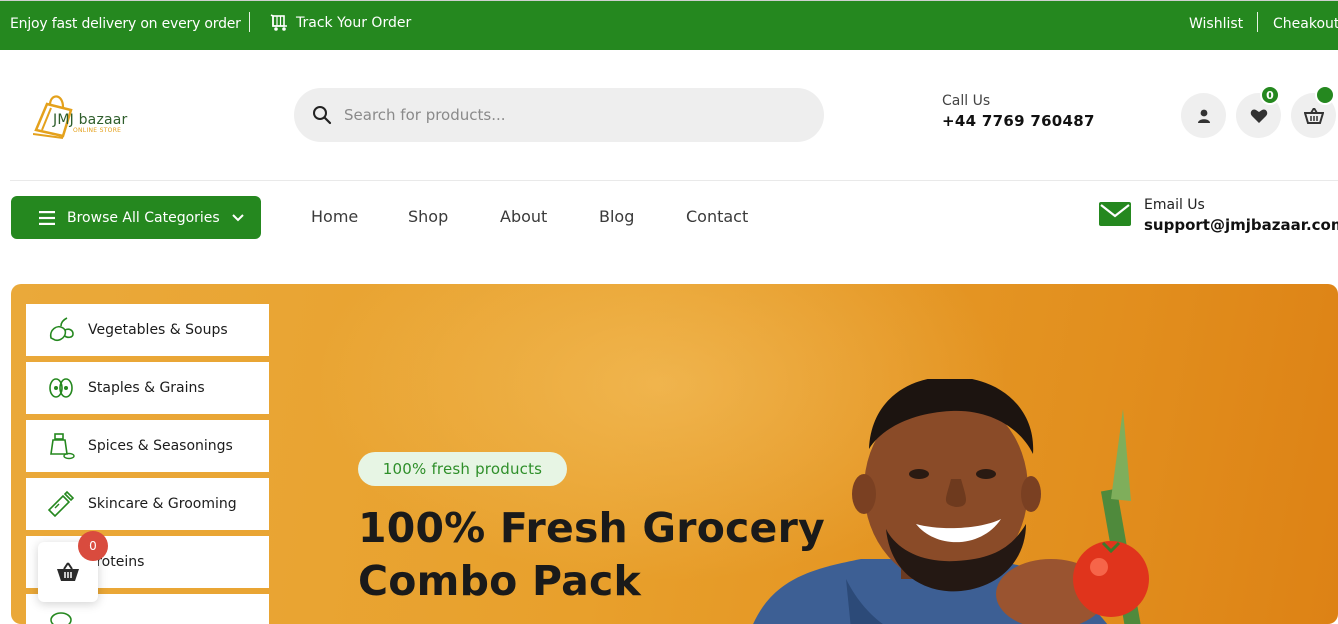  I want to click on category-label: Skincare & Grooming, so click(162, 504).